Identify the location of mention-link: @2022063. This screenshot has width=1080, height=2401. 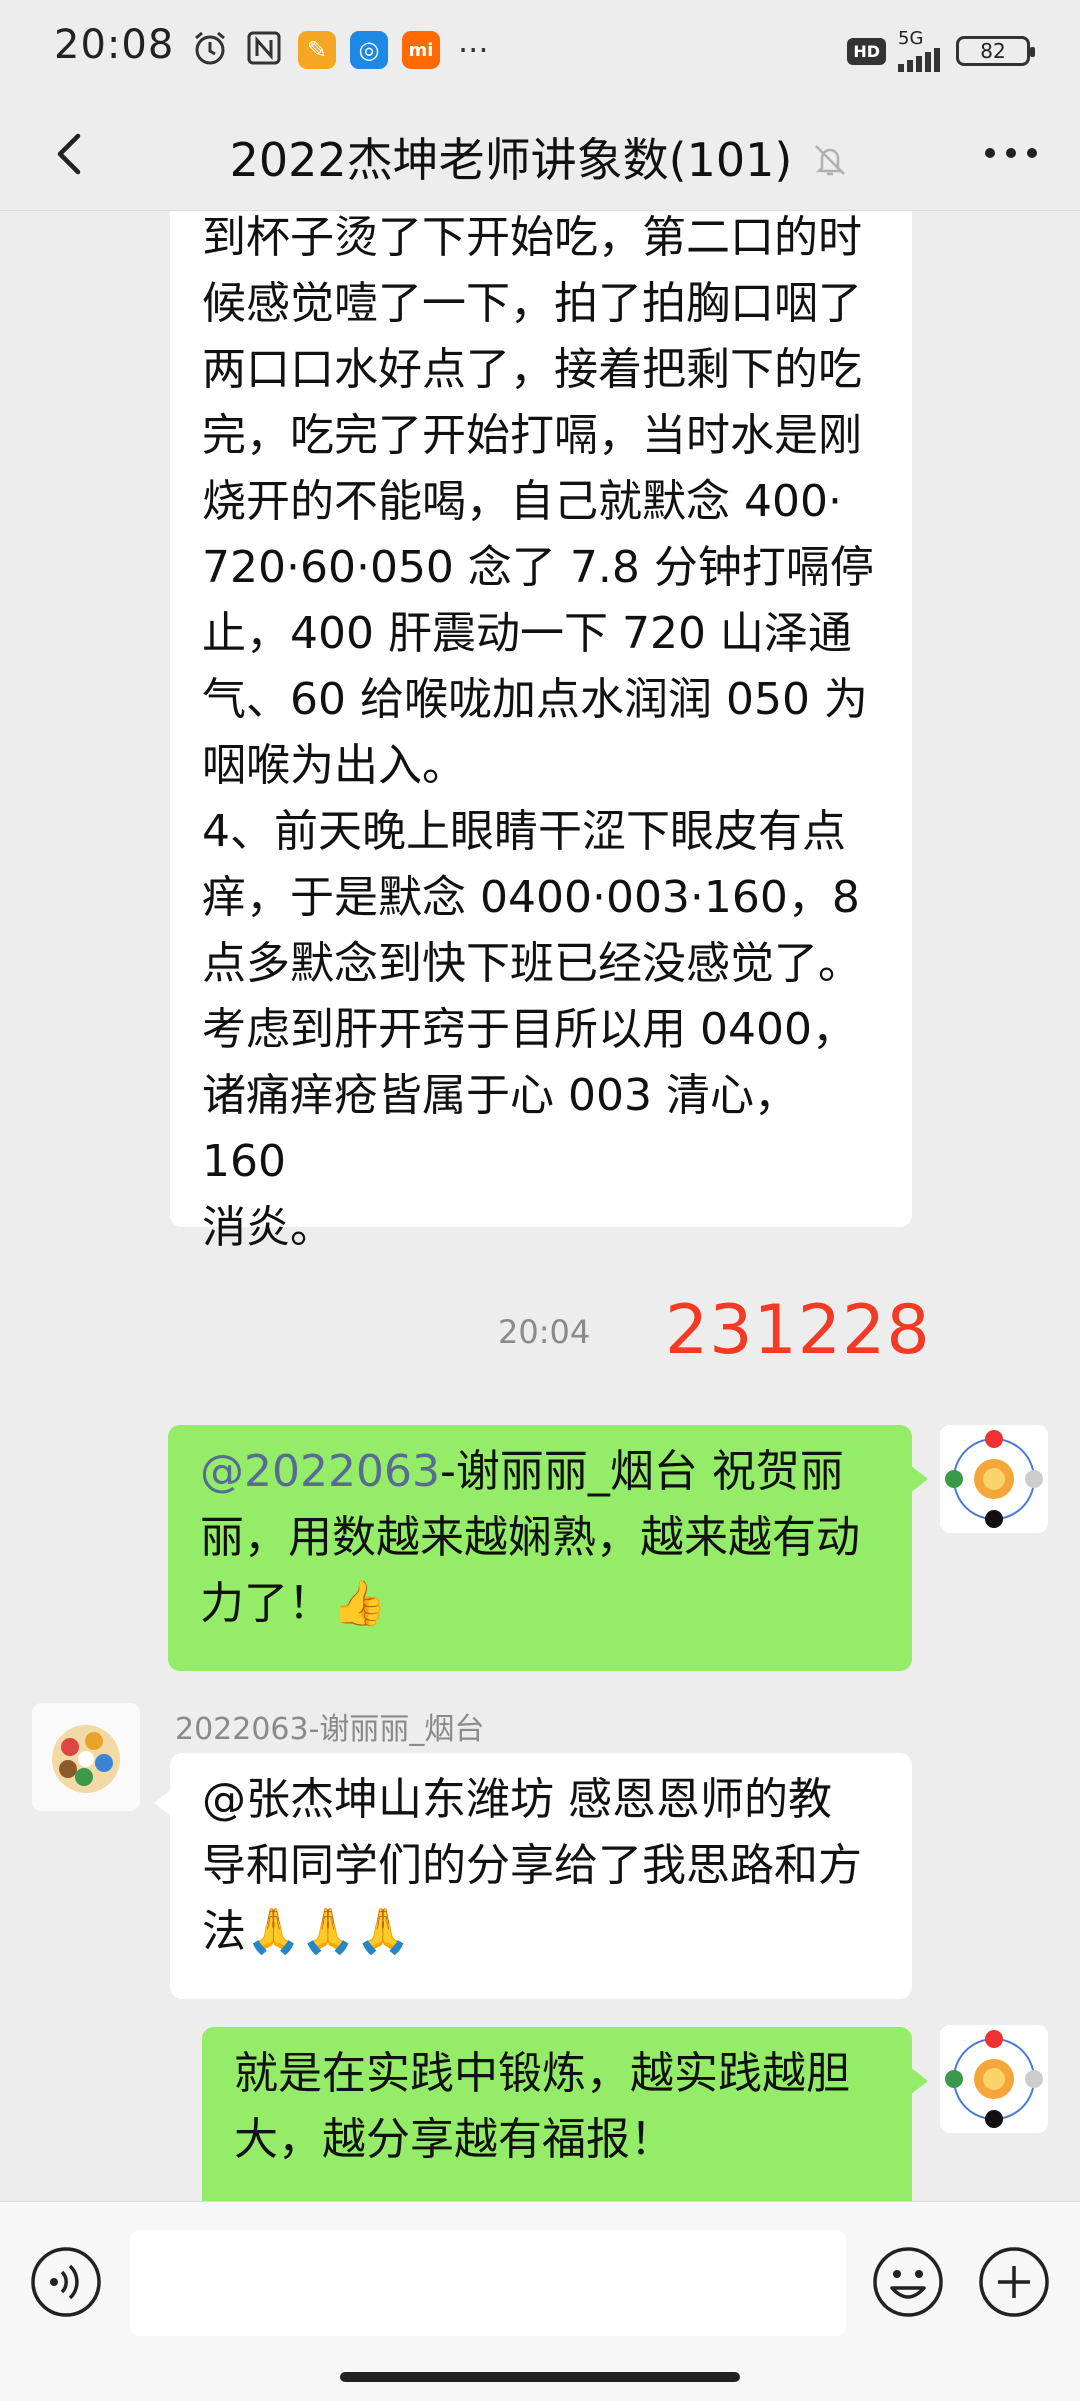
(320, 1471).